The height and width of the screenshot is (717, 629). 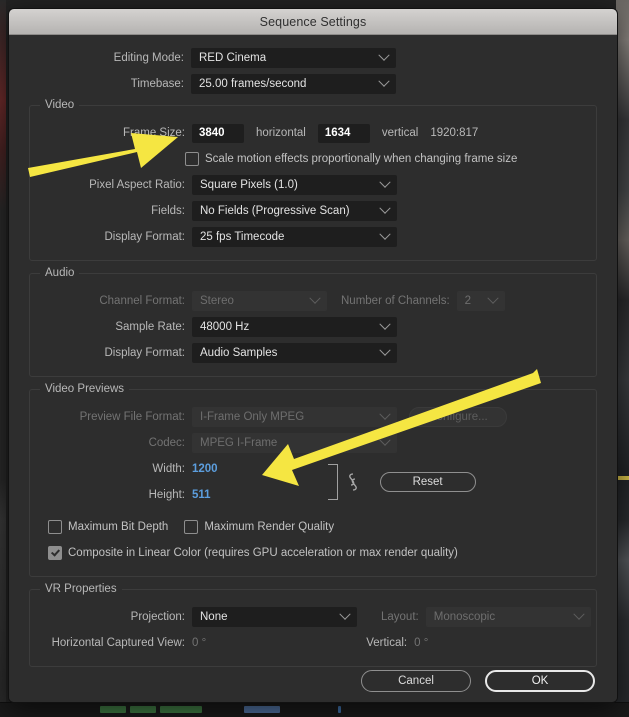 What do you see at coordinates (218, 133) in the screenshot?
I see `frame-size-horizontal-input: 3840` at bounding box center [218, 133].